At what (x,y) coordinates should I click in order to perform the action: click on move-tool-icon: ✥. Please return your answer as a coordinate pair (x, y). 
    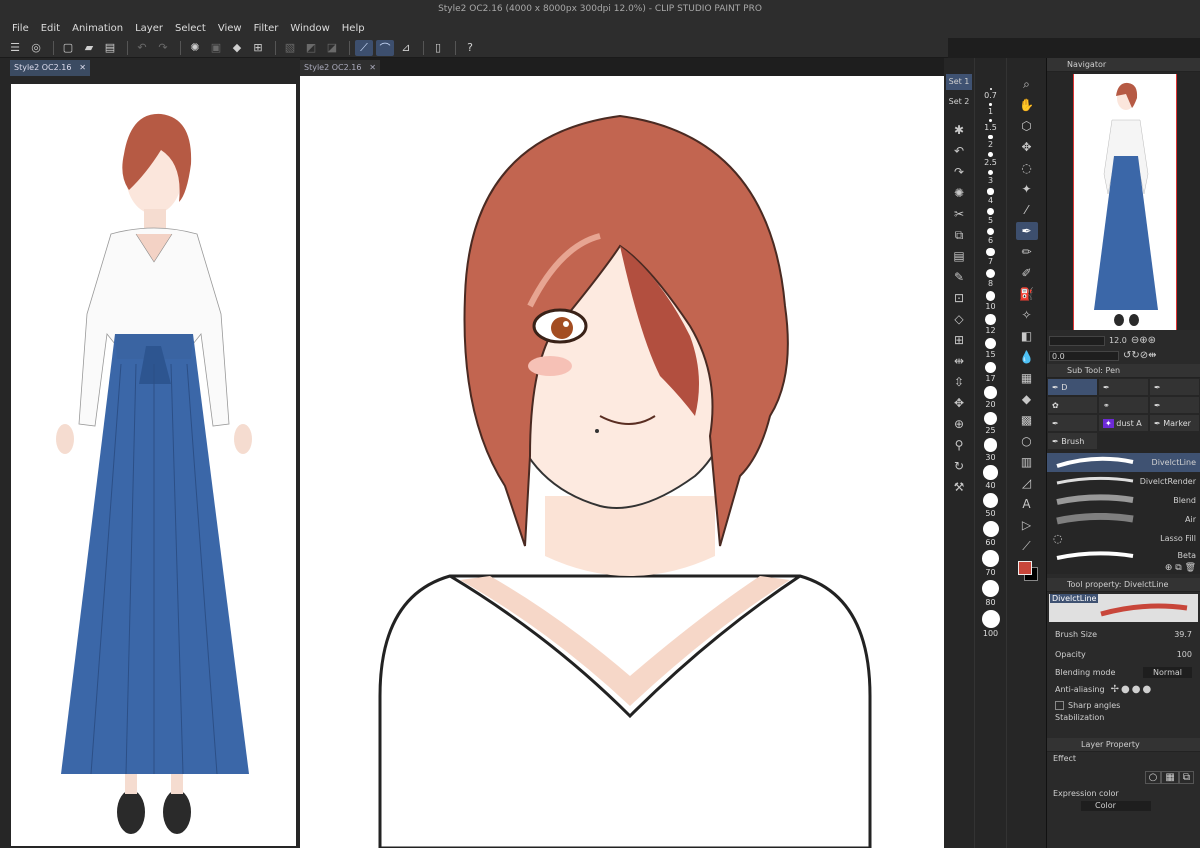
    Looking at the image, I should click on (1027, 147).